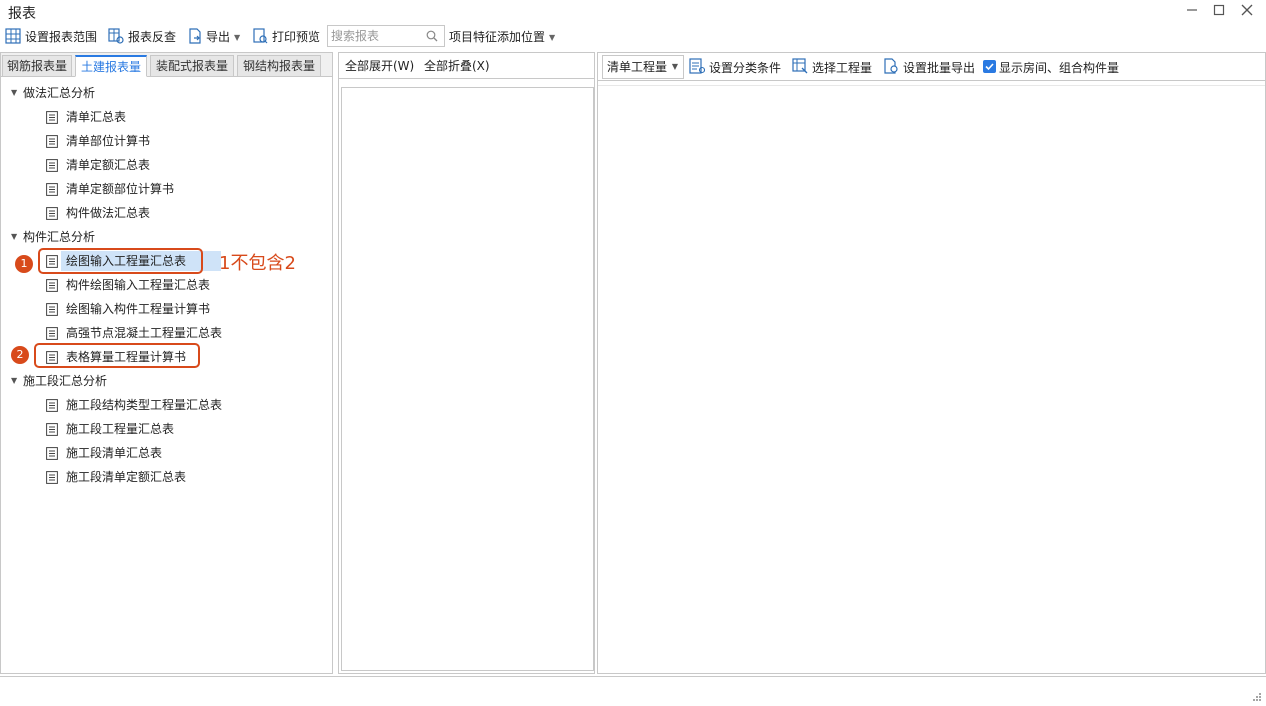 The image size is (1266, 706). What do you see at coordinates (37, 66) in the screenshot?
I see `tab-rebar-report: 钢筋报表量` at bounding box center [37, 66].